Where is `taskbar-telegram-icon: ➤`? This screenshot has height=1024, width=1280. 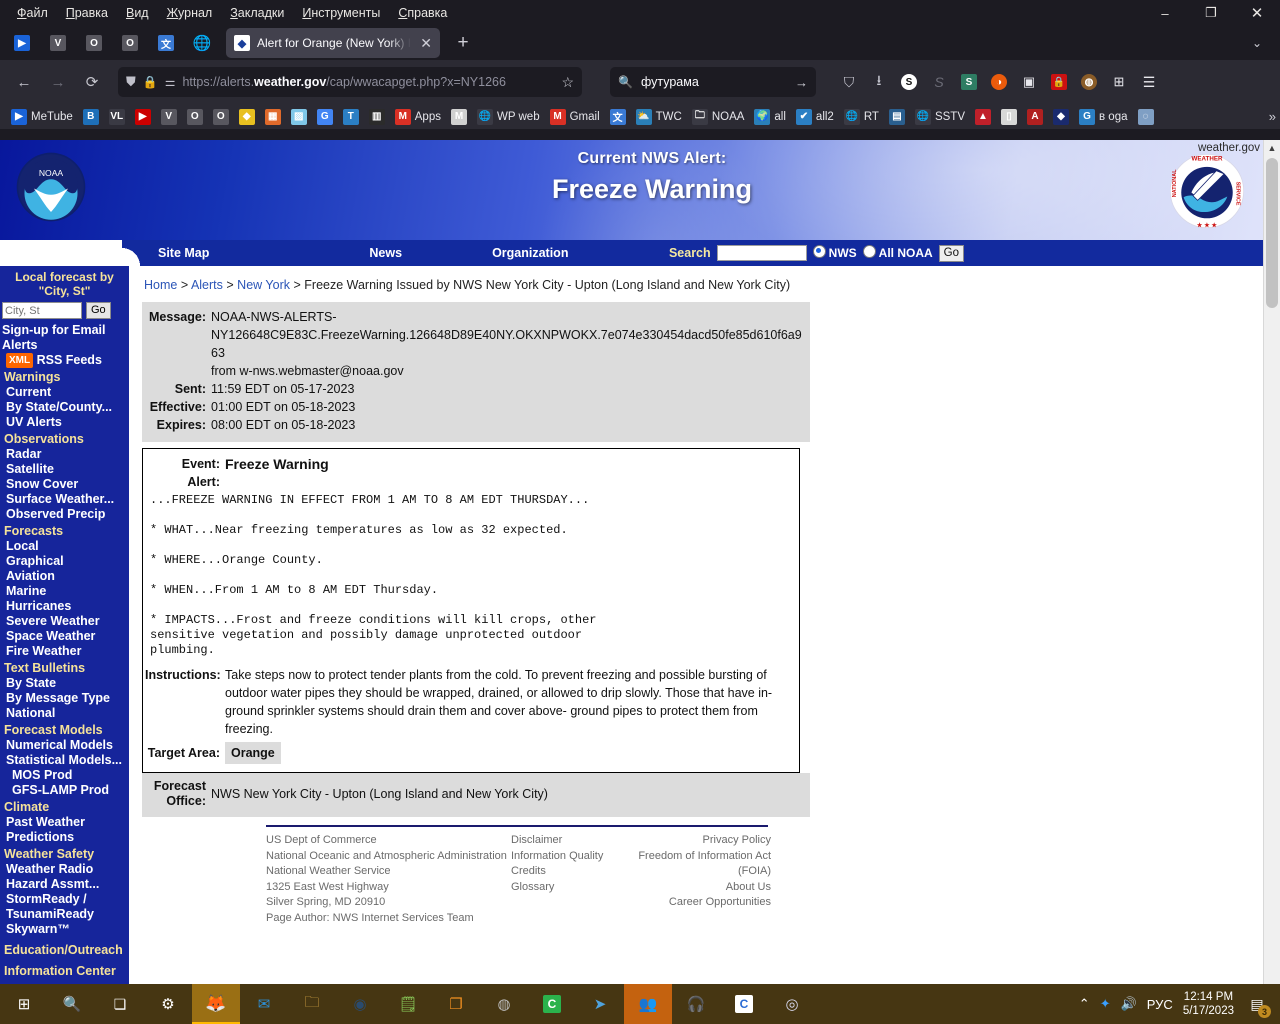 taskbar-telegram-icon: ➤ is located at coordinates (600, 1004).